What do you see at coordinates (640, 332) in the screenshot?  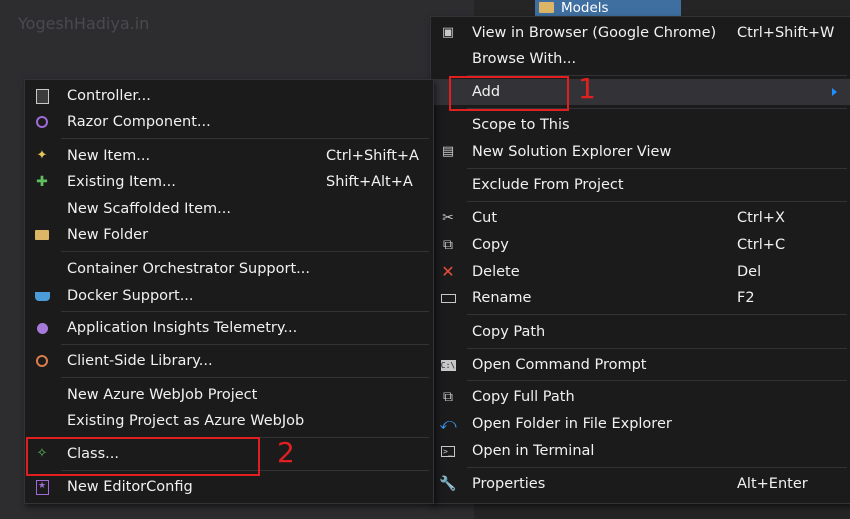 I see `menu-item-copy-path: Copy Path` at bounding box center [640, 332].